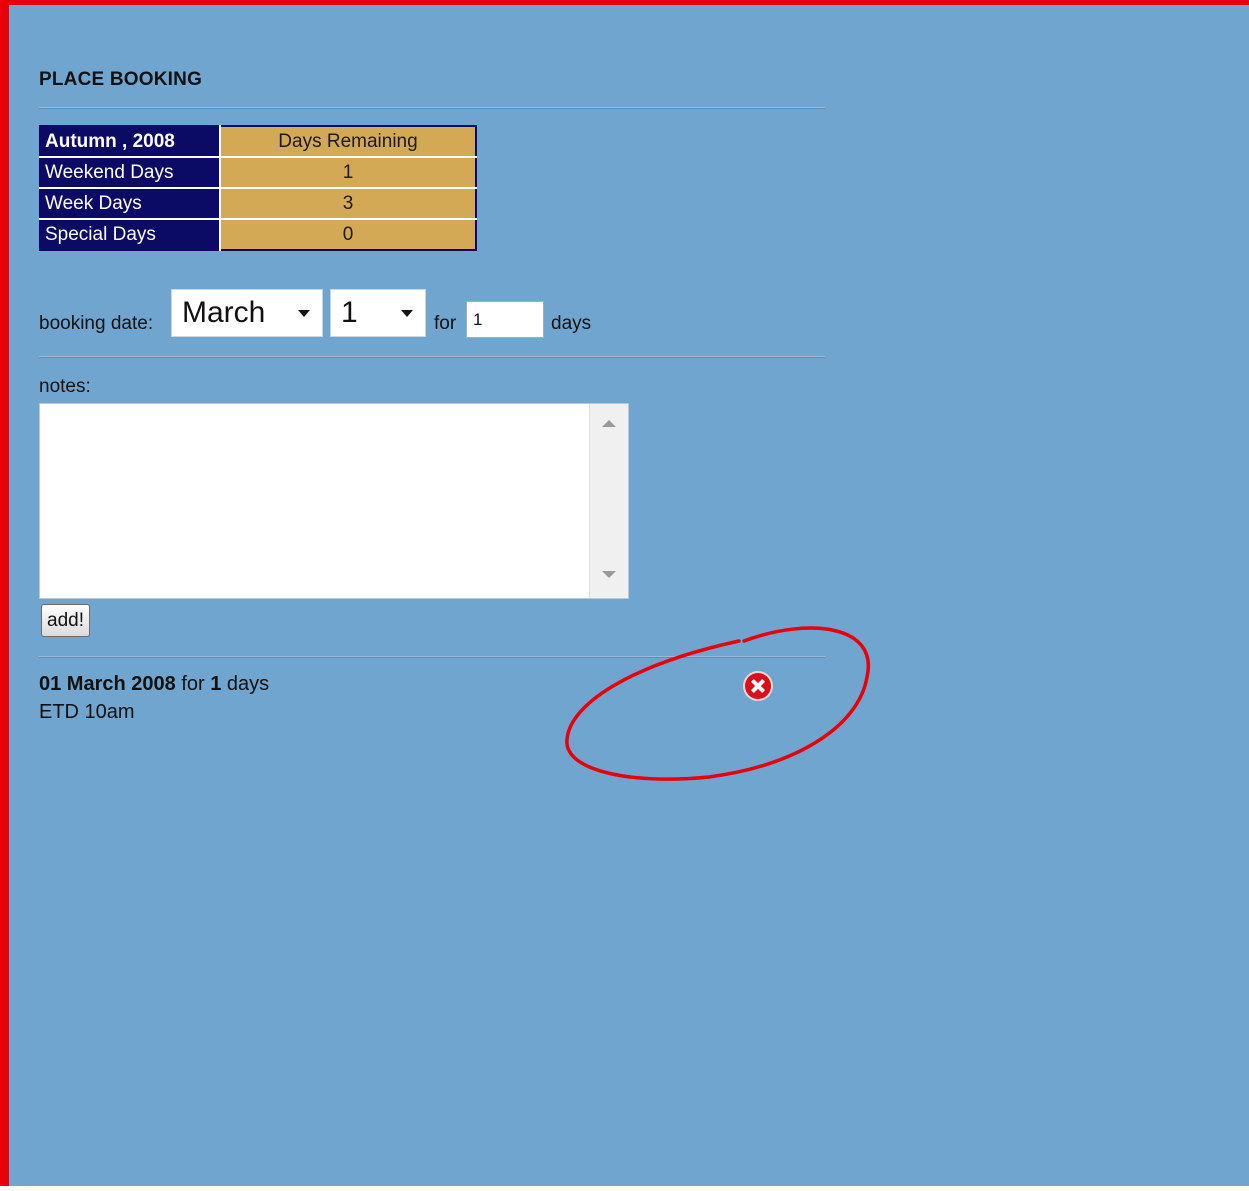 The width and height of the screenshot is (1249, 1191). I want to click on add-button: add!, so click(65, 620).